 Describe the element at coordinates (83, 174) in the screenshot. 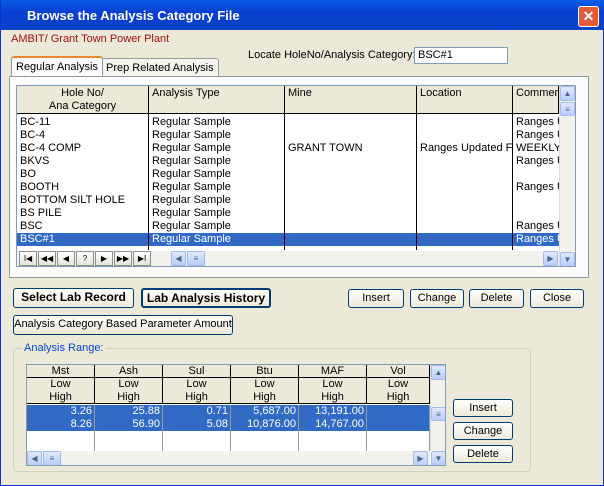

I see `table-cell-hole: BO` at that location.